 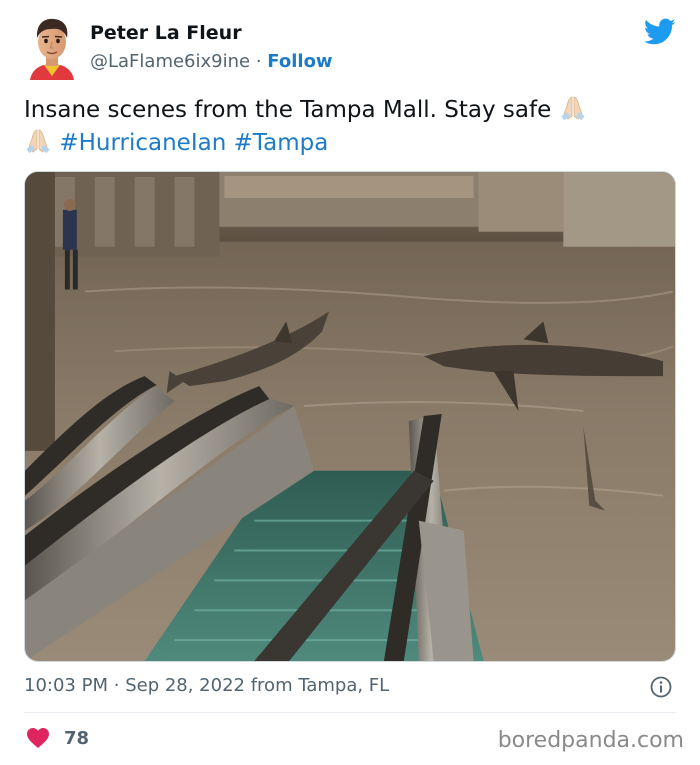 I want to click on tweet-date-location: Sep 28, 2022 from Tampa, FL, so click(x=257, y=685).